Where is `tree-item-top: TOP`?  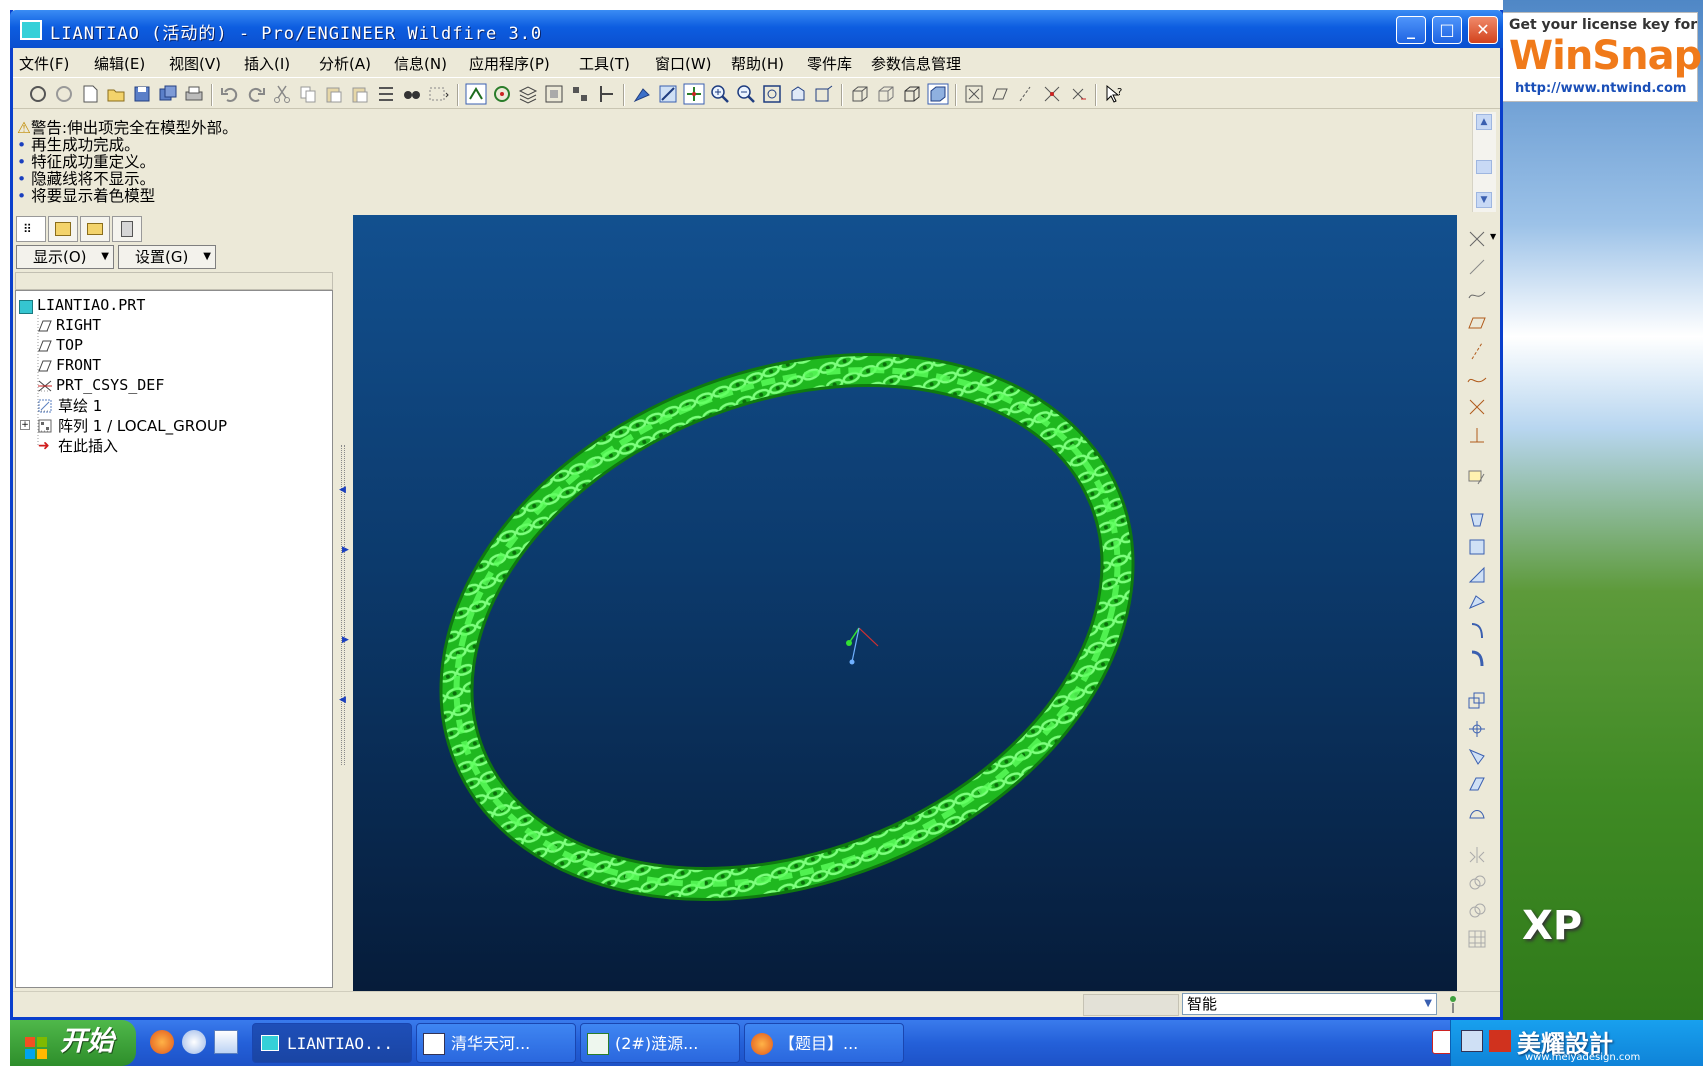
tree-item-top: TOP is located at coordinates (69, 345).